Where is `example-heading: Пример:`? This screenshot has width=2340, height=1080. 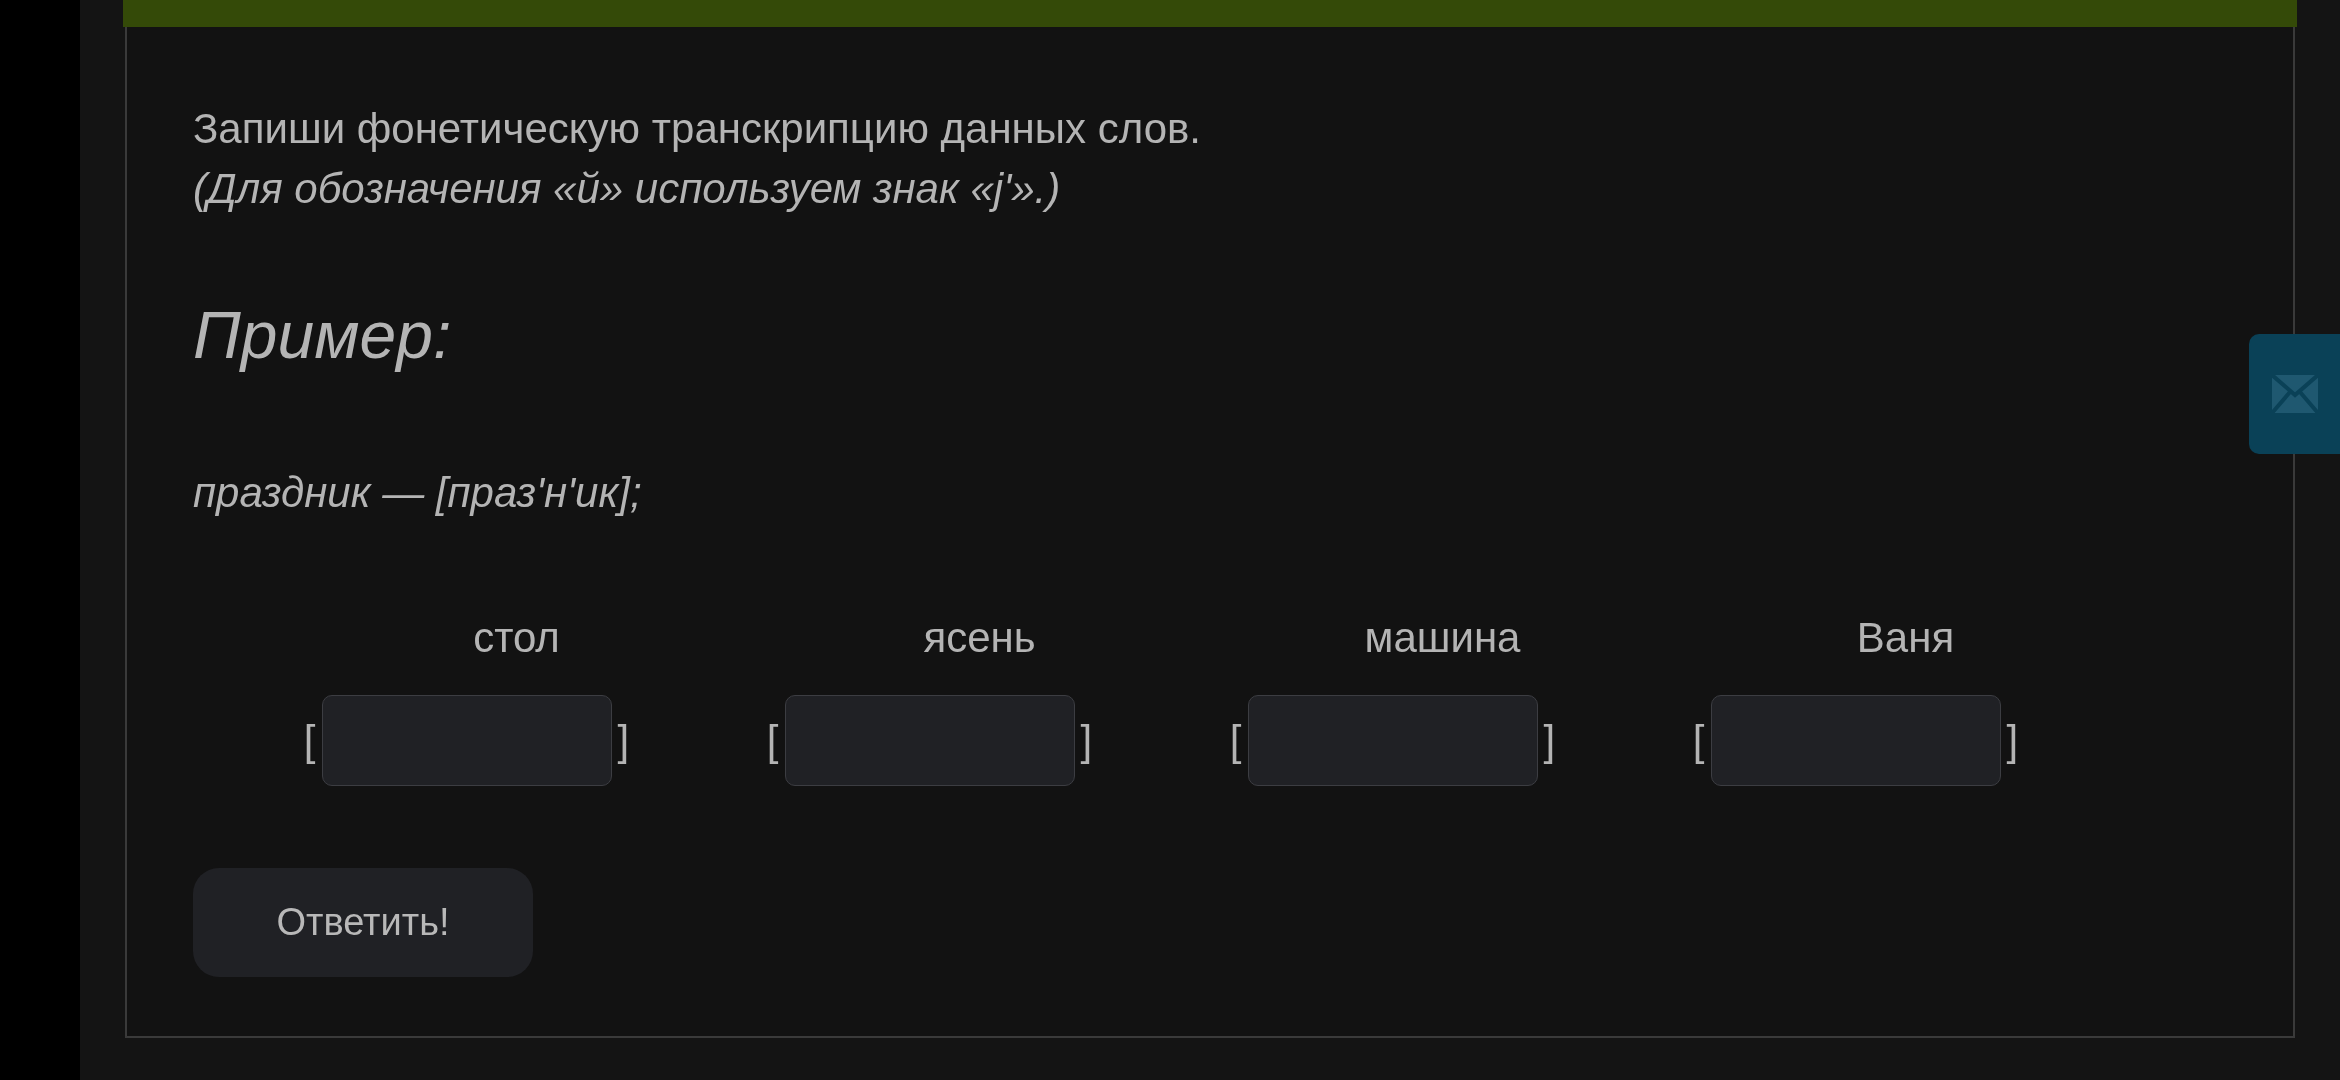 example-heading: Пример: is located at coordinates (323, 335).